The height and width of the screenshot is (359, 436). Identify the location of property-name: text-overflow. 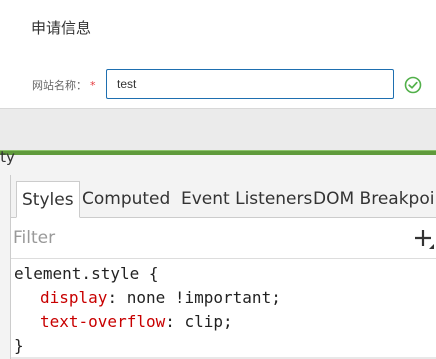
(102, 321).